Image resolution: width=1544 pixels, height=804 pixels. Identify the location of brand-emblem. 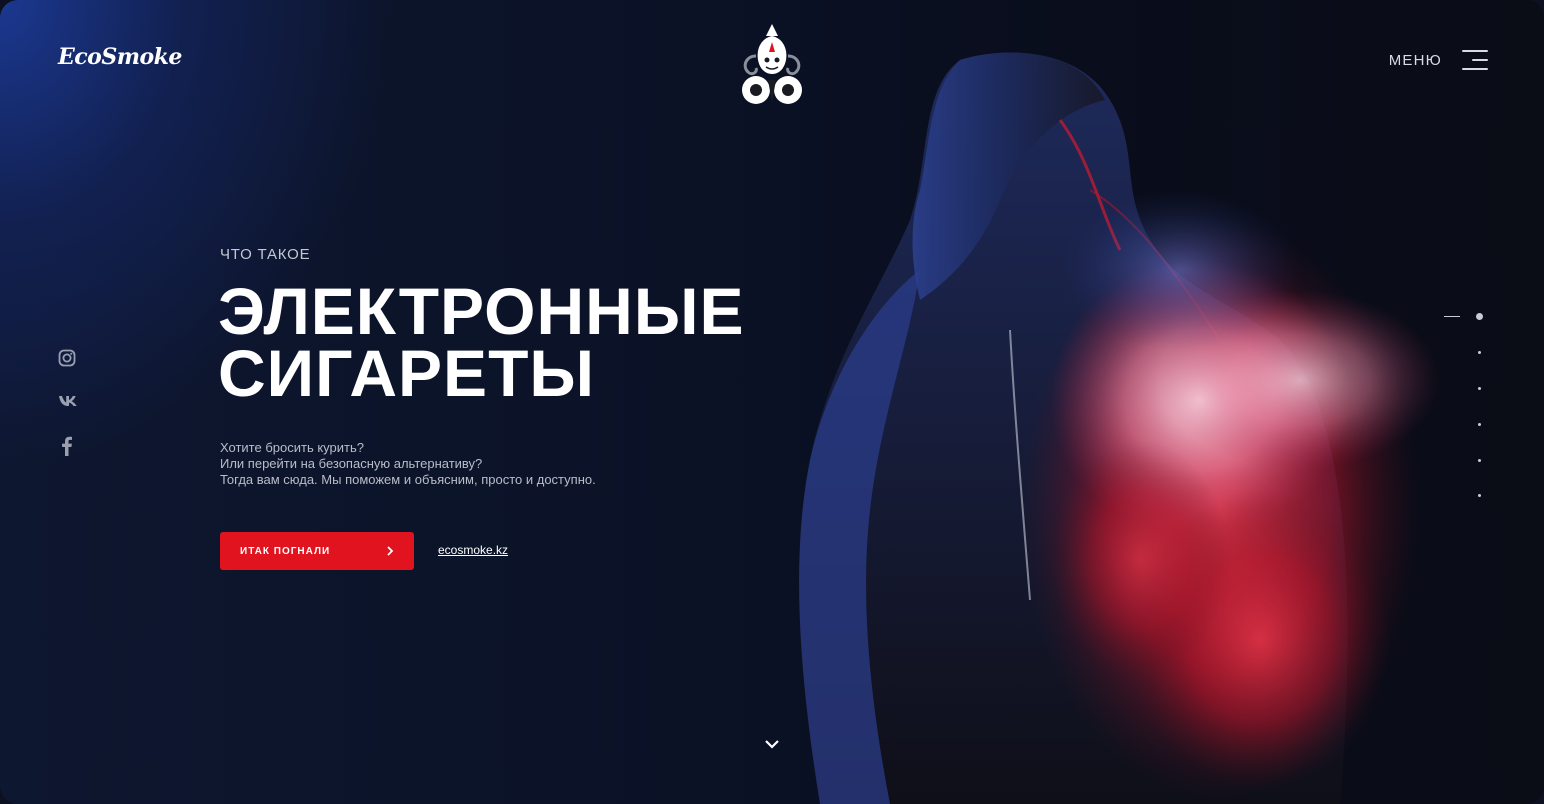
(772, 66).